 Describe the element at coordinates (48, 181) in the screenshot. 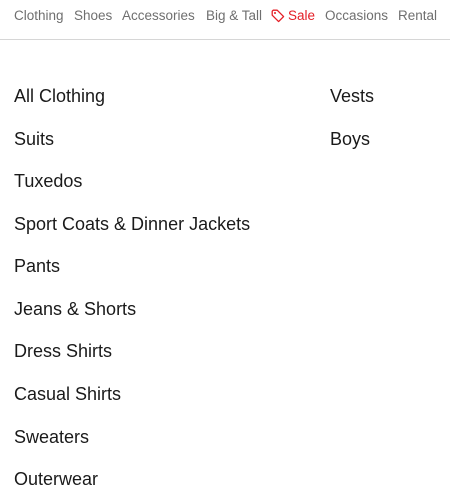

I see `menu-item-tuxedos: Tuxedos` at that location.